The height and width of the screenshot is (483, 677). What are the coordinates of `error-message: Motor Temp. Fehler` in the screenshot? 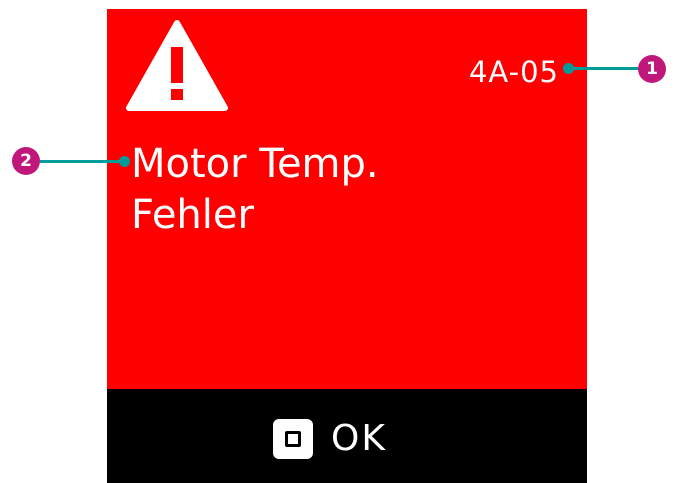 It's located at (351, 190).